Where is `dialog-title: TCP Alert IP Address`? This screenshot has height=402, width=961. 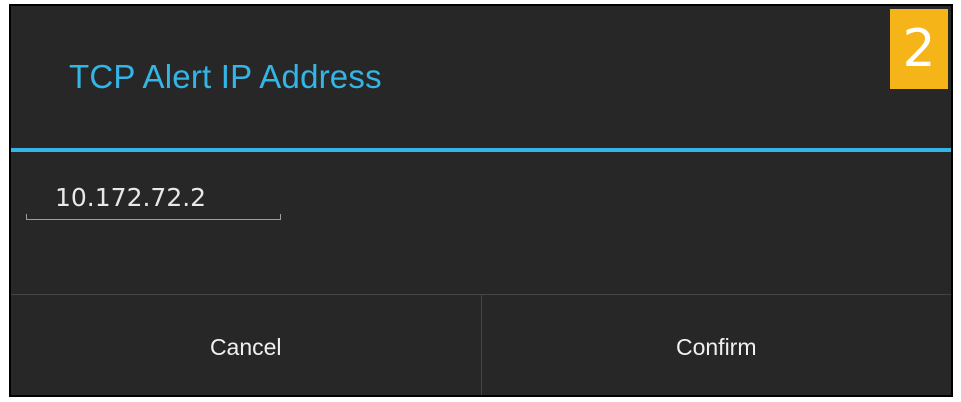
dialog-title: TCP Alert IP Address is located at coordinates (225, 76).